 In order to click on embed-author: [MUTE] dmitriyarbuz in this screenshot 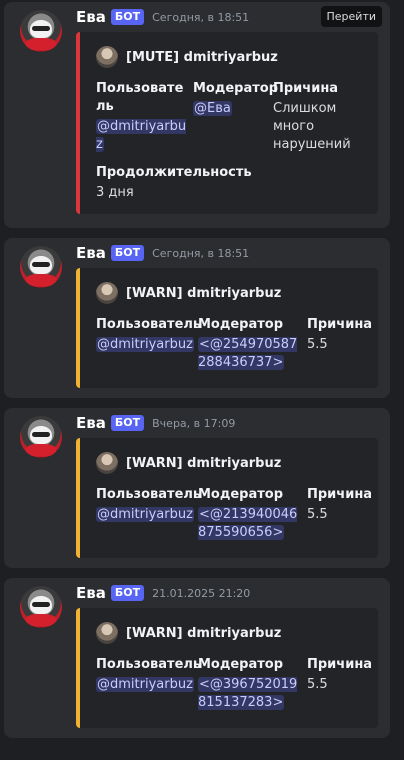, I will do `click(187, 57)`.